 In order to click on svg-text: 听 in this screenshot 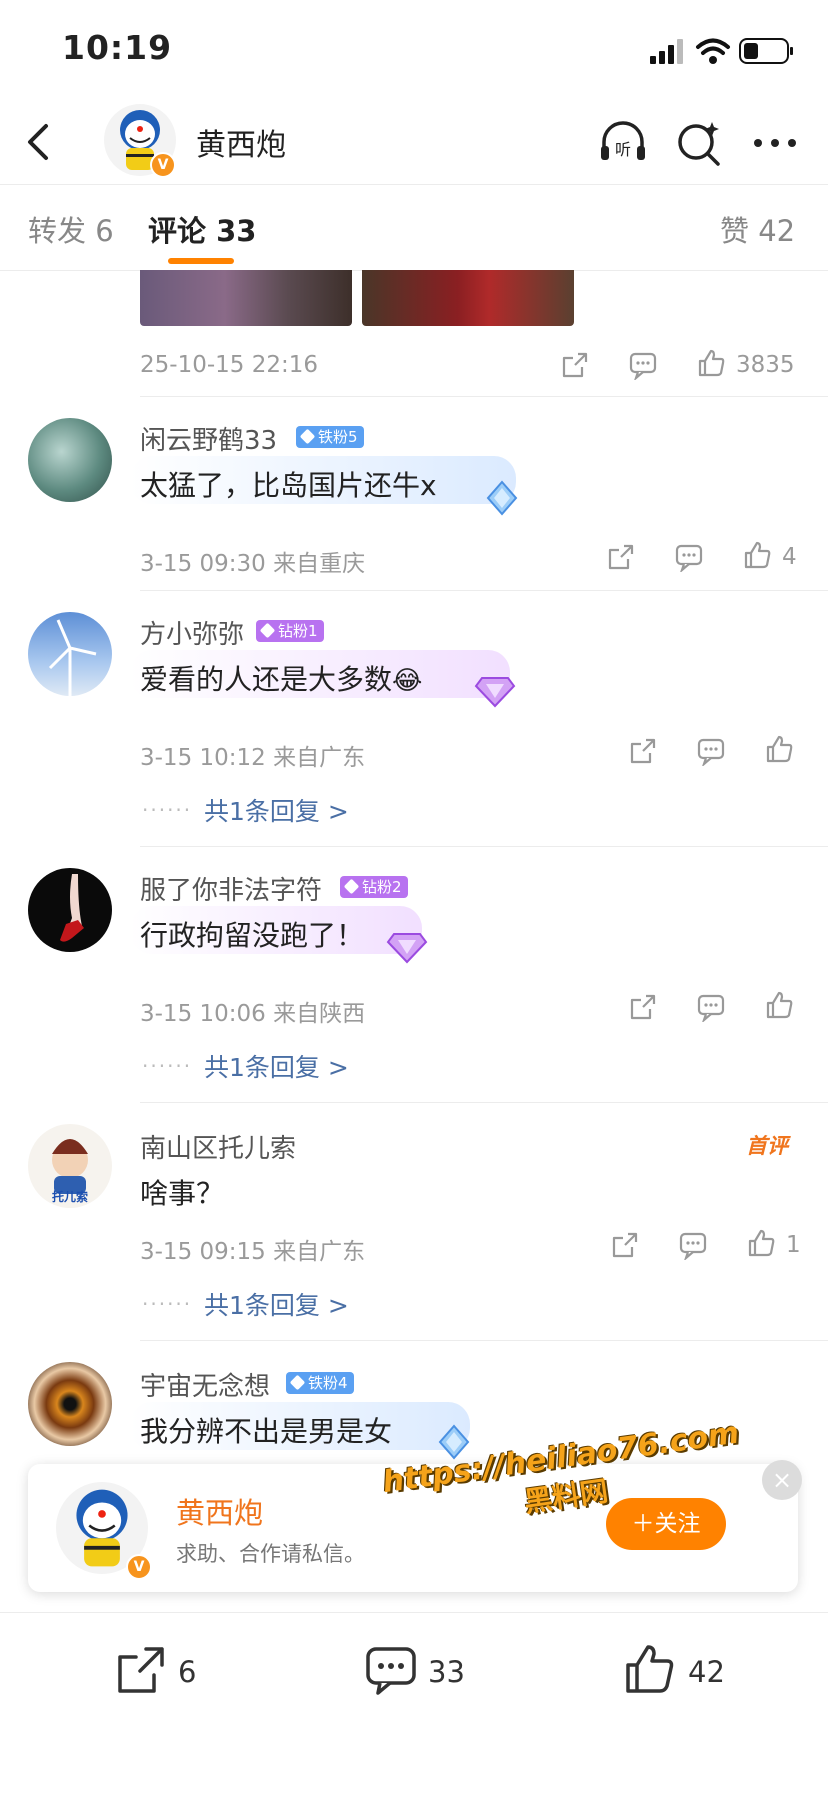, I will do `click(623, 149)`.